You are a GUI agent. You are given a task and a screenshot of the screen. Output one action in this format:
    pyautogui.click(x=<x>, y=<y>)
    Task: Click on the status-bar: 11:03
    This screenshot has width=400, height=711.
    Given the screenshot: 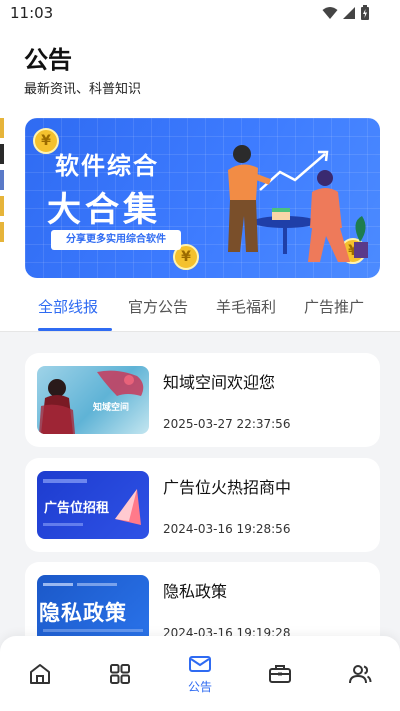 What is the action you would take?
    pyautogui.click(x=200, y=14)
    